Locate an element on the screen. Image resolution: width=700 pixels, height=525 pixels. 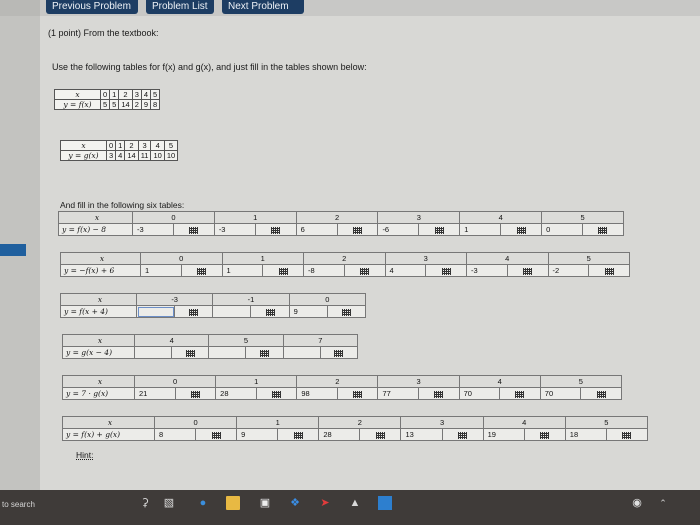
app-window-icon is located at coordinates (385, 503).